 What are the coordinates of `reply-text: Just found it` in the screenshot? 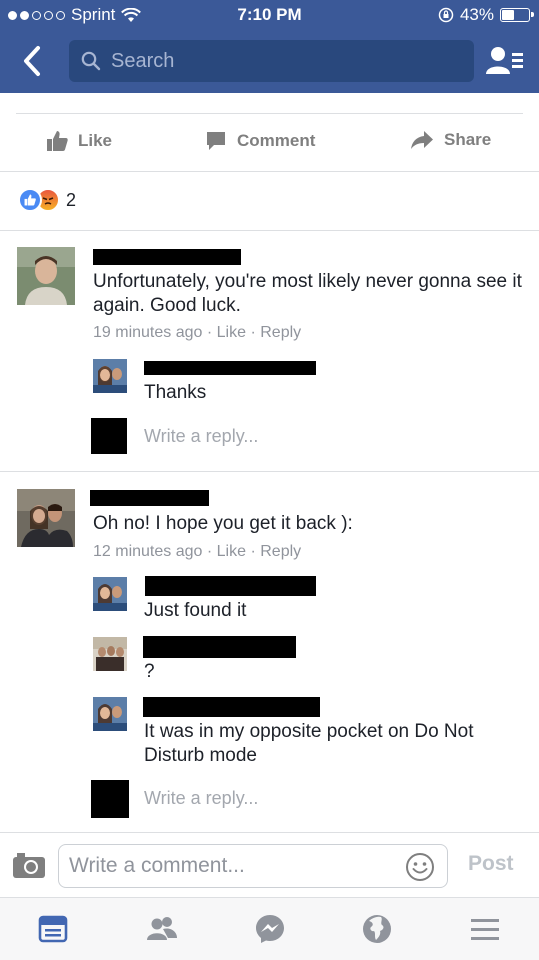 It's located at (195, 610).